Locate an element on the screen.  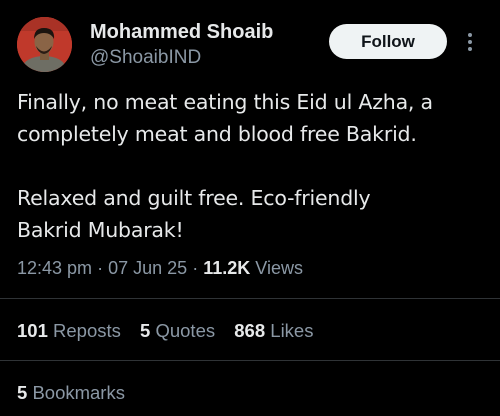
likes-label: Likes is located at coordinates (292, 330).